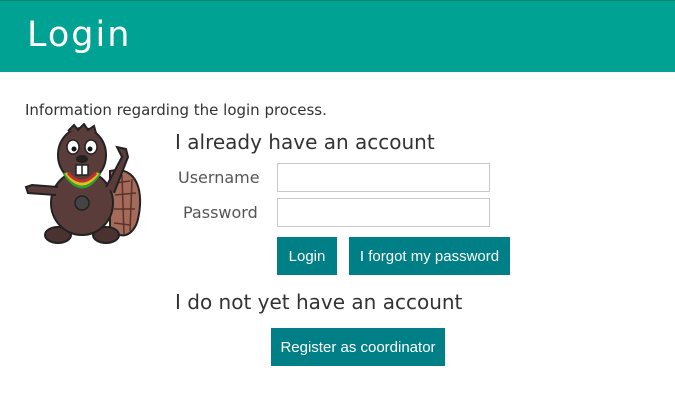  Describe the element at coordinates (429, 256) in the screenshot. I see `forgot-password-button: I forgot my password` at that location.